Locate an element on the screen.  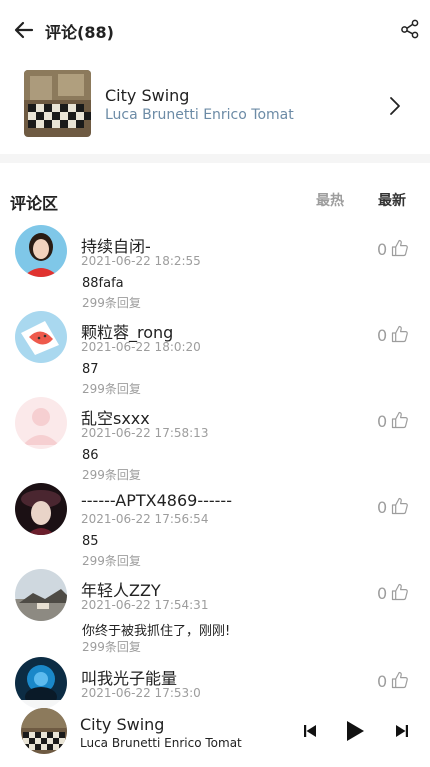
comment-content: 88fafa is located at coordinates (103, 283).